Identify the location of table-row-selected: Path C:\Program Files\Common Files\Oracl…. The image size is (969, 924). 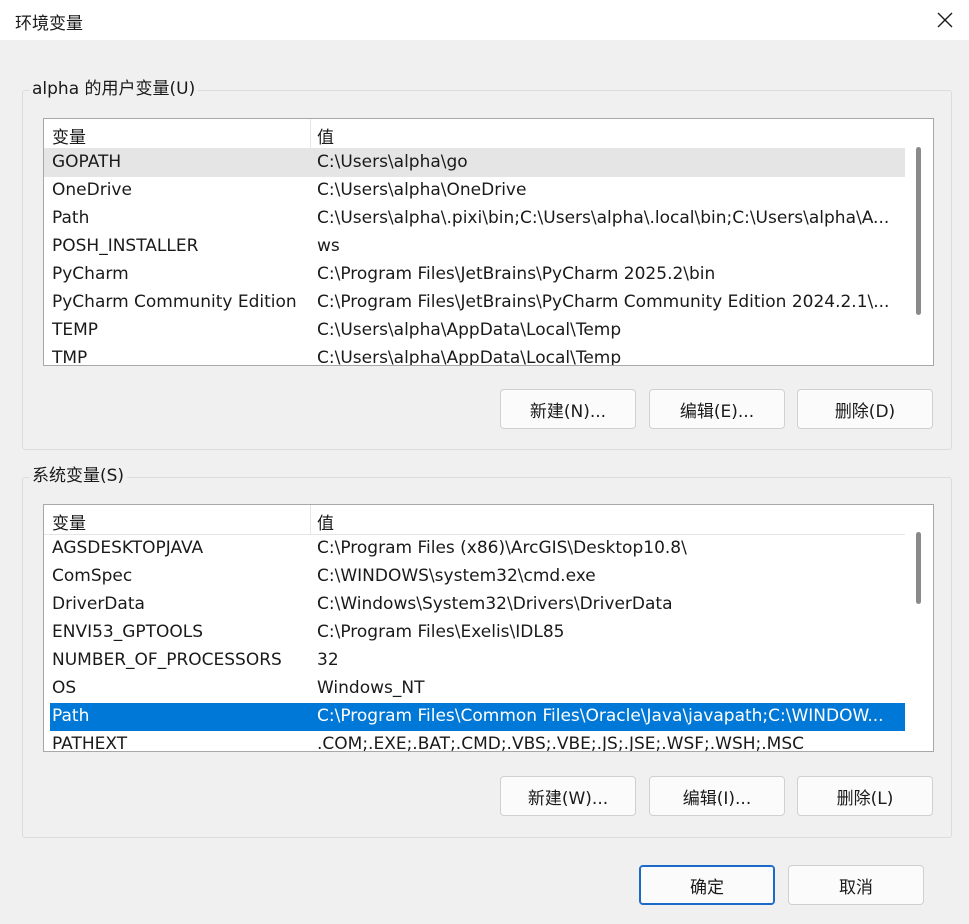
(478, 717).